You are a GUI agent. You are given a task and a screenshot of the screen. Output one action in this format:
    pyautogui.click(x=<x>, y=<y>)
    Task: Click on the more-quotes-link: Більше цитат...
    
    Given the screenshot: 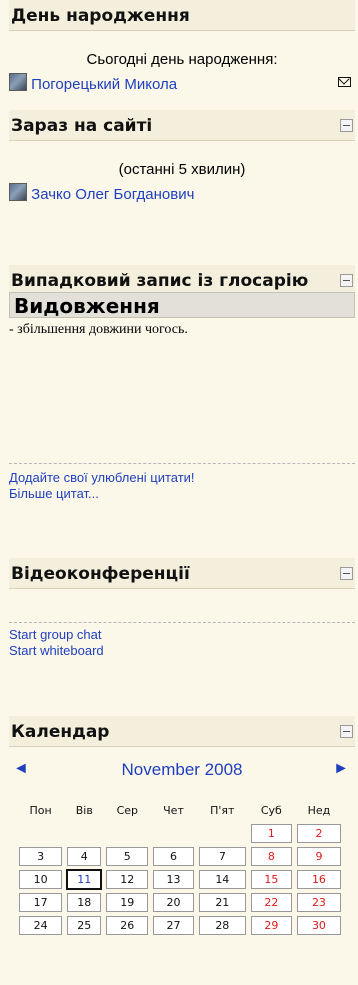 What is the action you would take?
    pyautogui.click(x=102, y=494)
    